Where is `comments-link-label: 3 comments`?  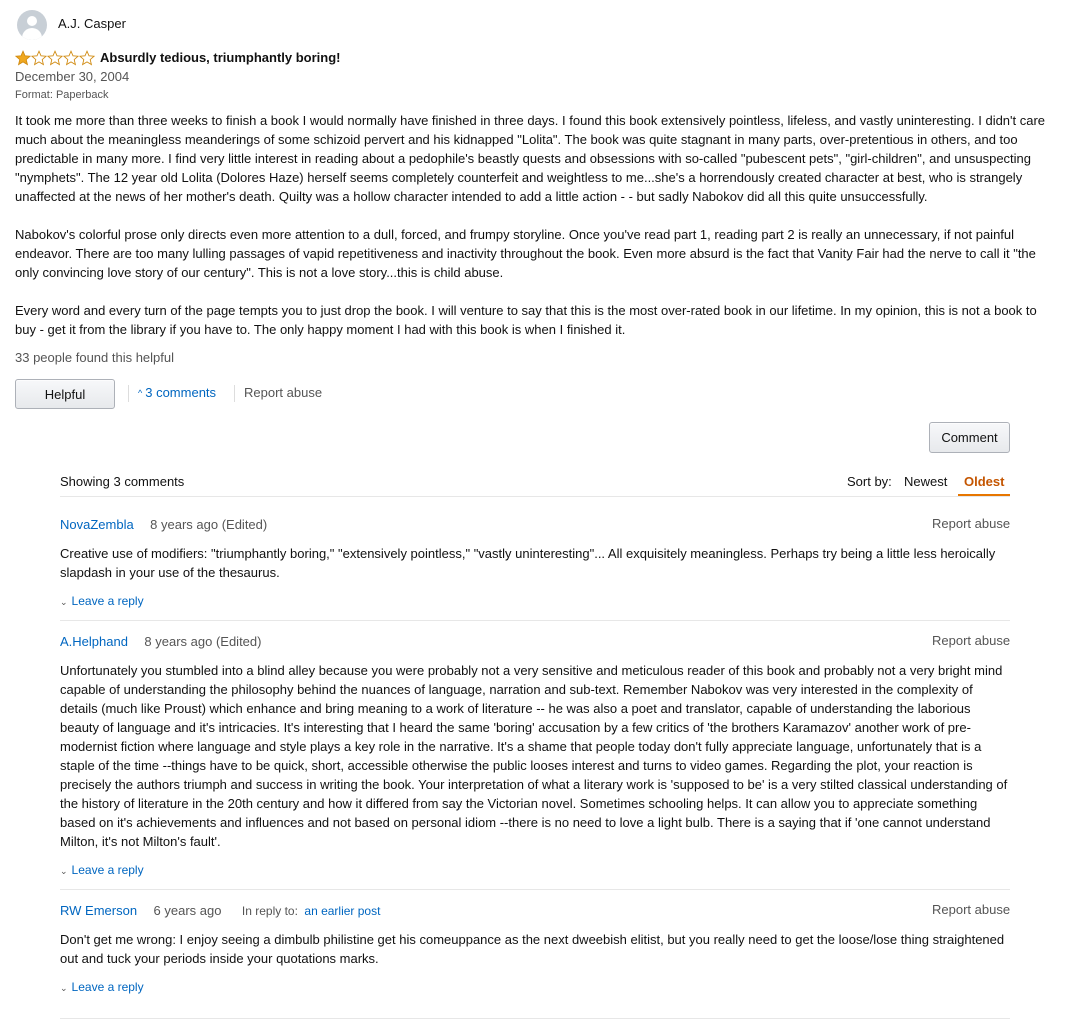 comments-link-label: 3 comments is located at coordinates (181, 392).